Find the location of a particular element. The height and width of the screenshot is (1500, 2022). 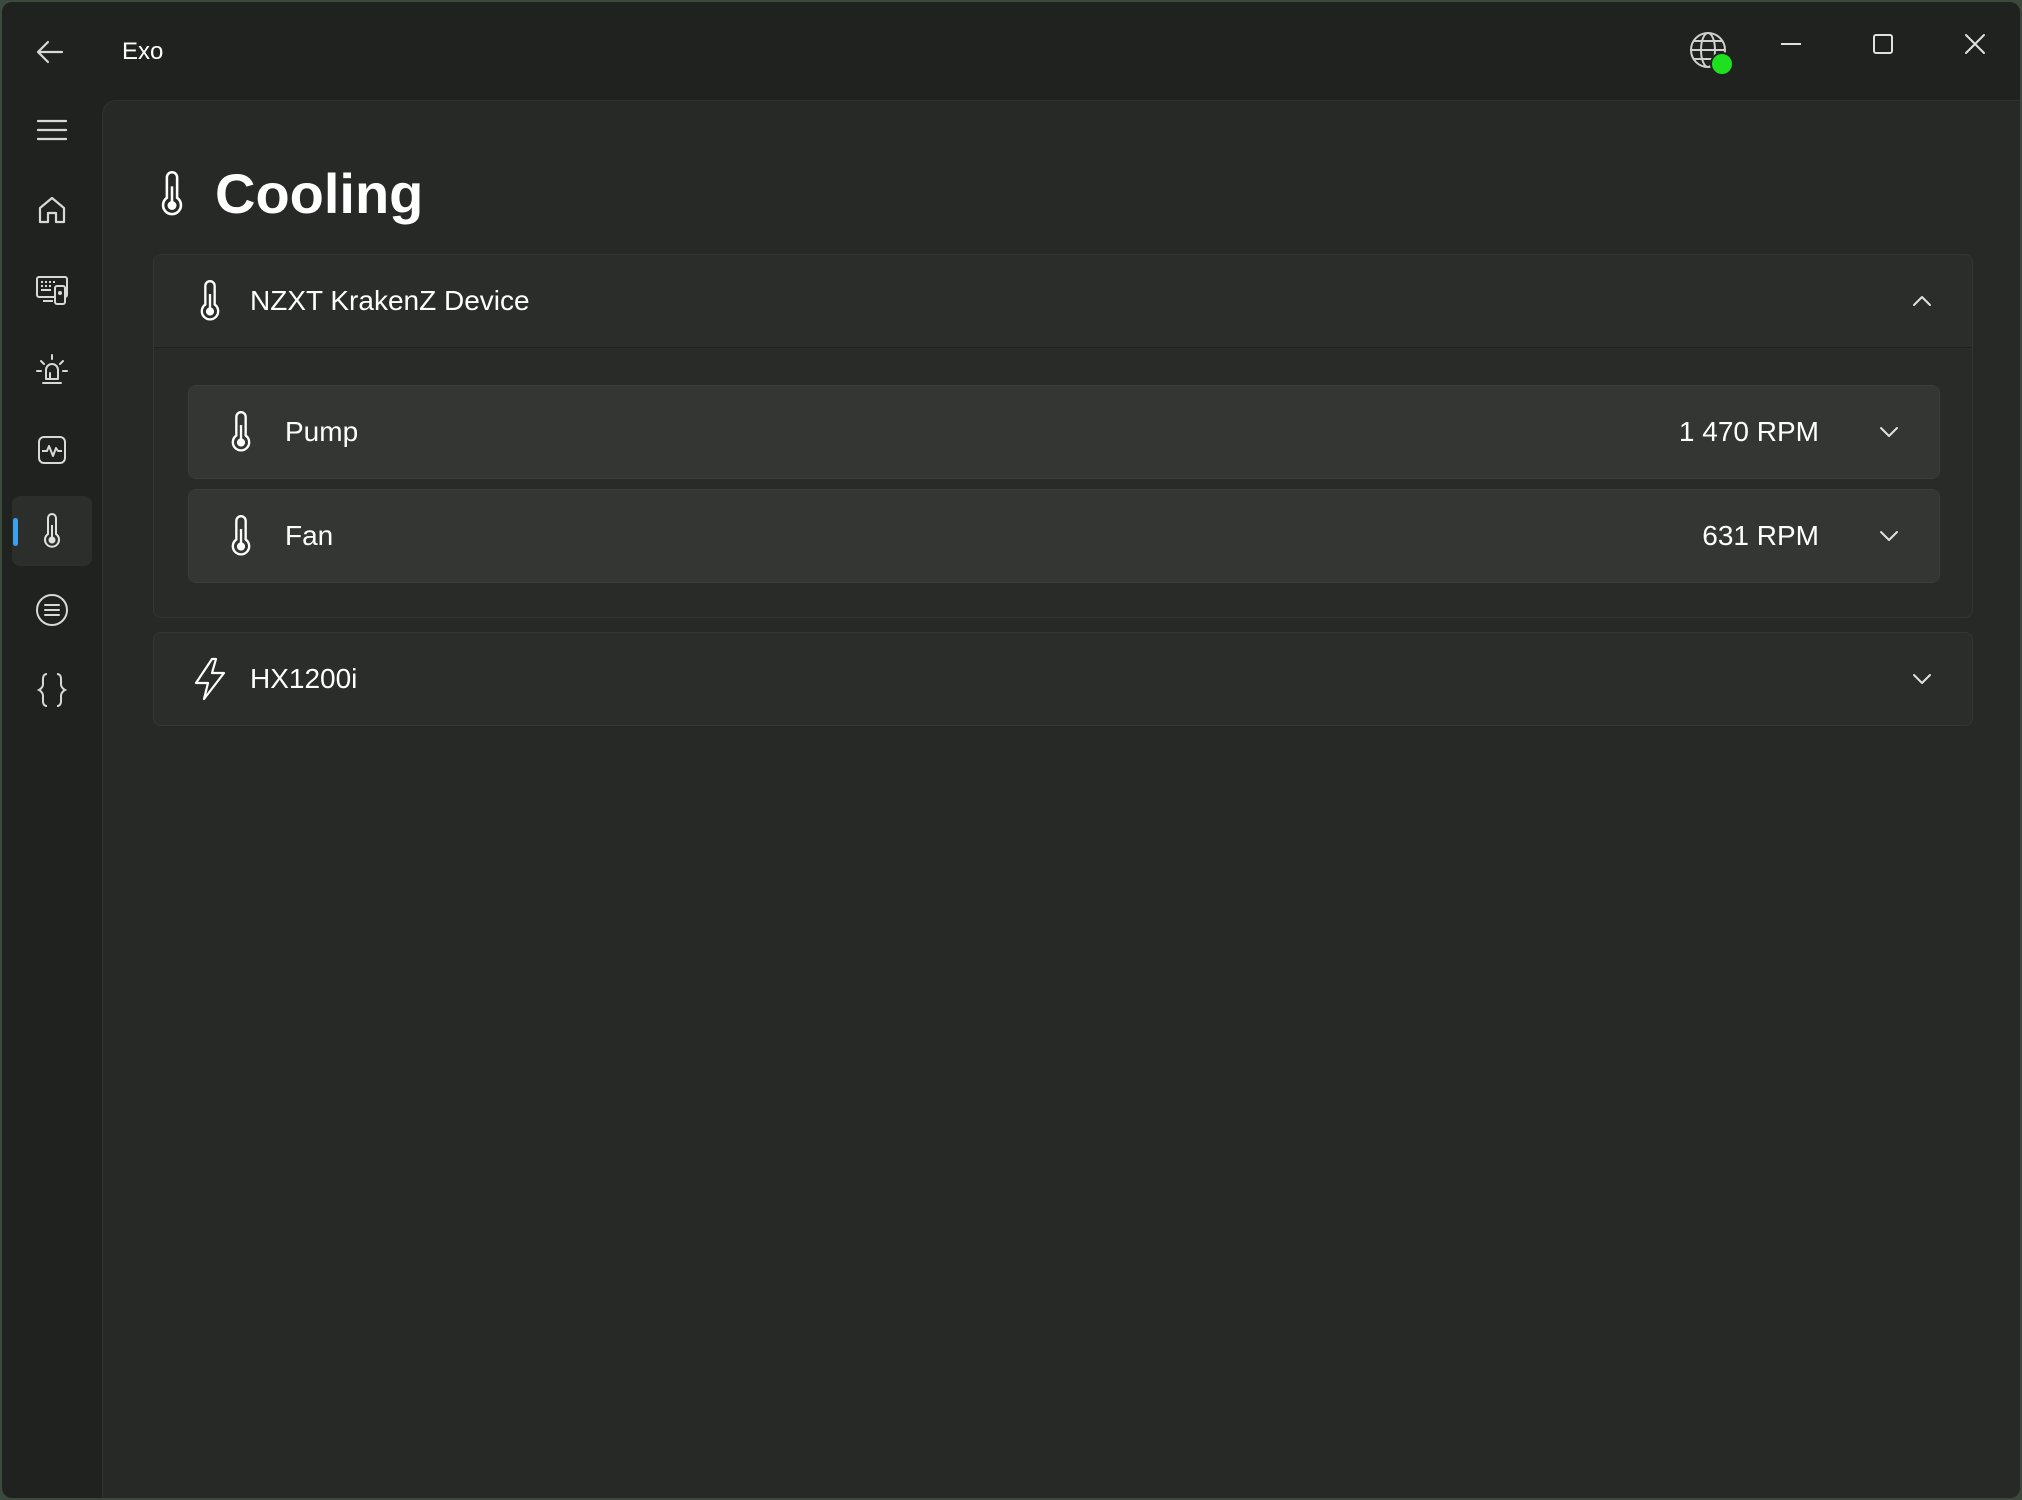

lightbulb-icon is located at coordinates (52, 369).